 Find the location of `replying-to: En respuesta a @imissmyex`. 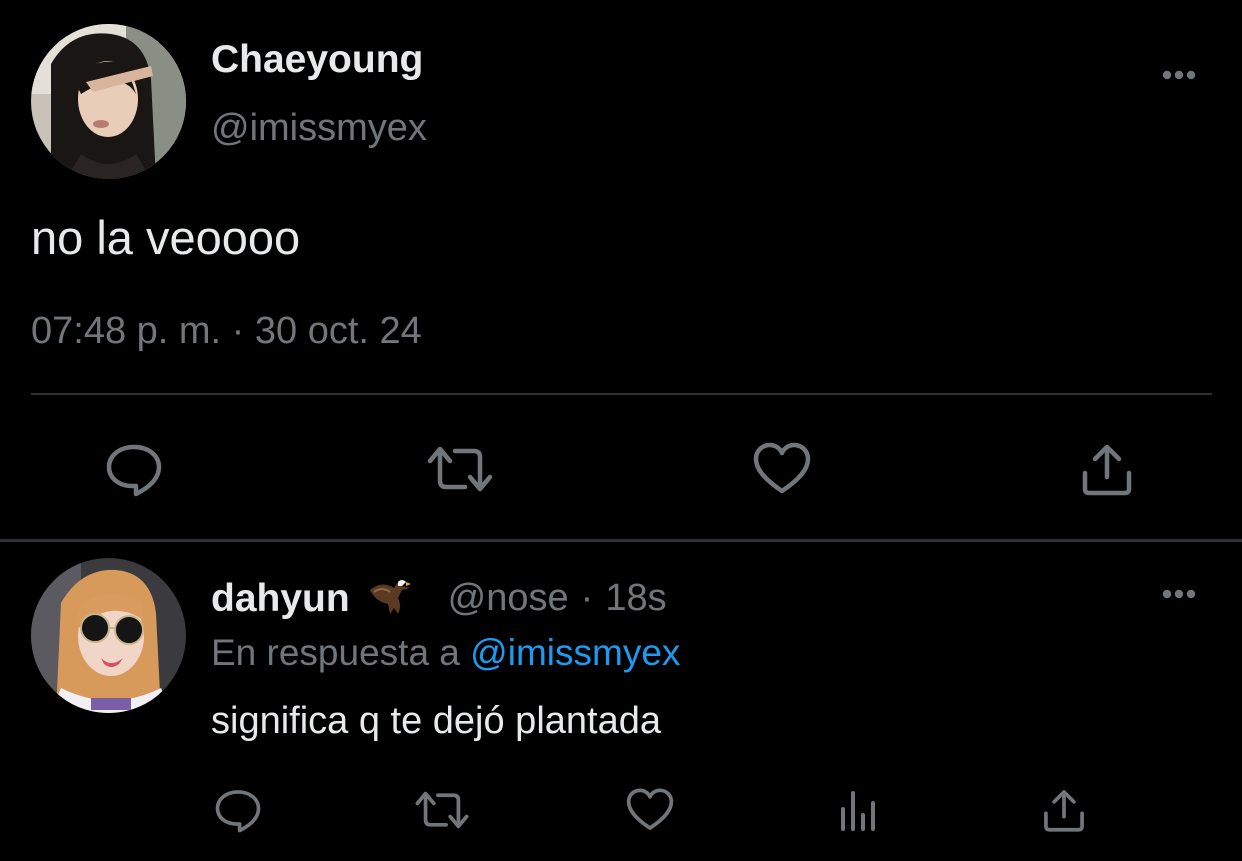

replying-to: En respuesta a @imissmyex is located at coordinates (445, 653).